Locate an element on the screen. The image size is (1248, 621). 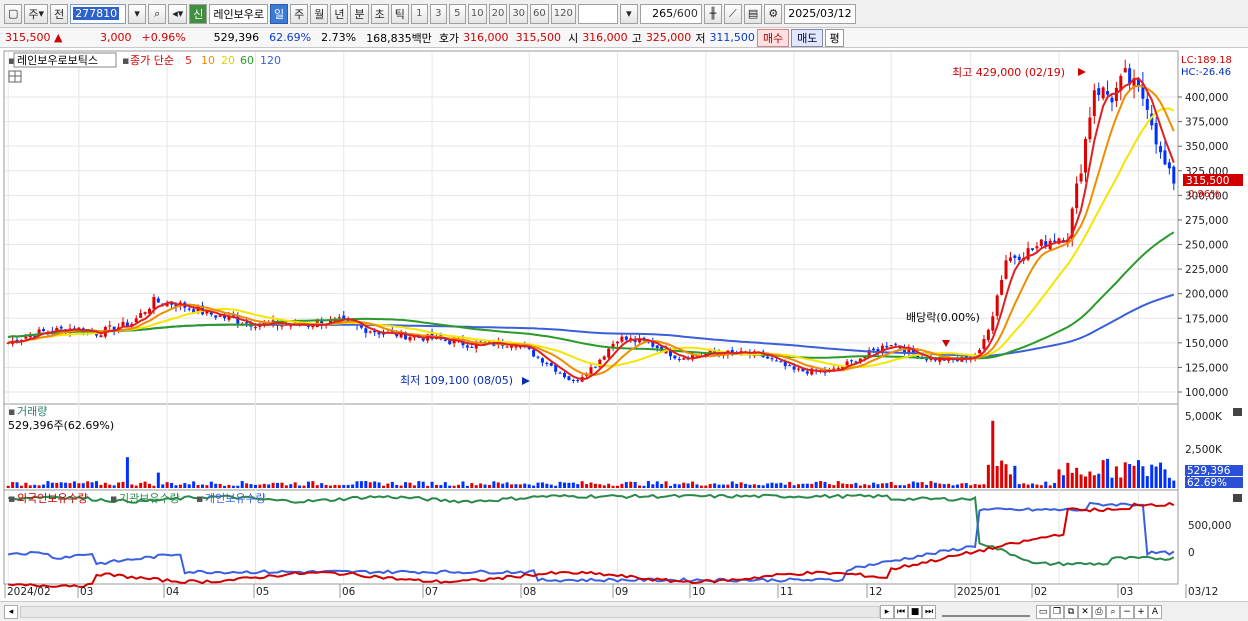
tile-icon: ⧉ is located at coordinates (1071, 611).